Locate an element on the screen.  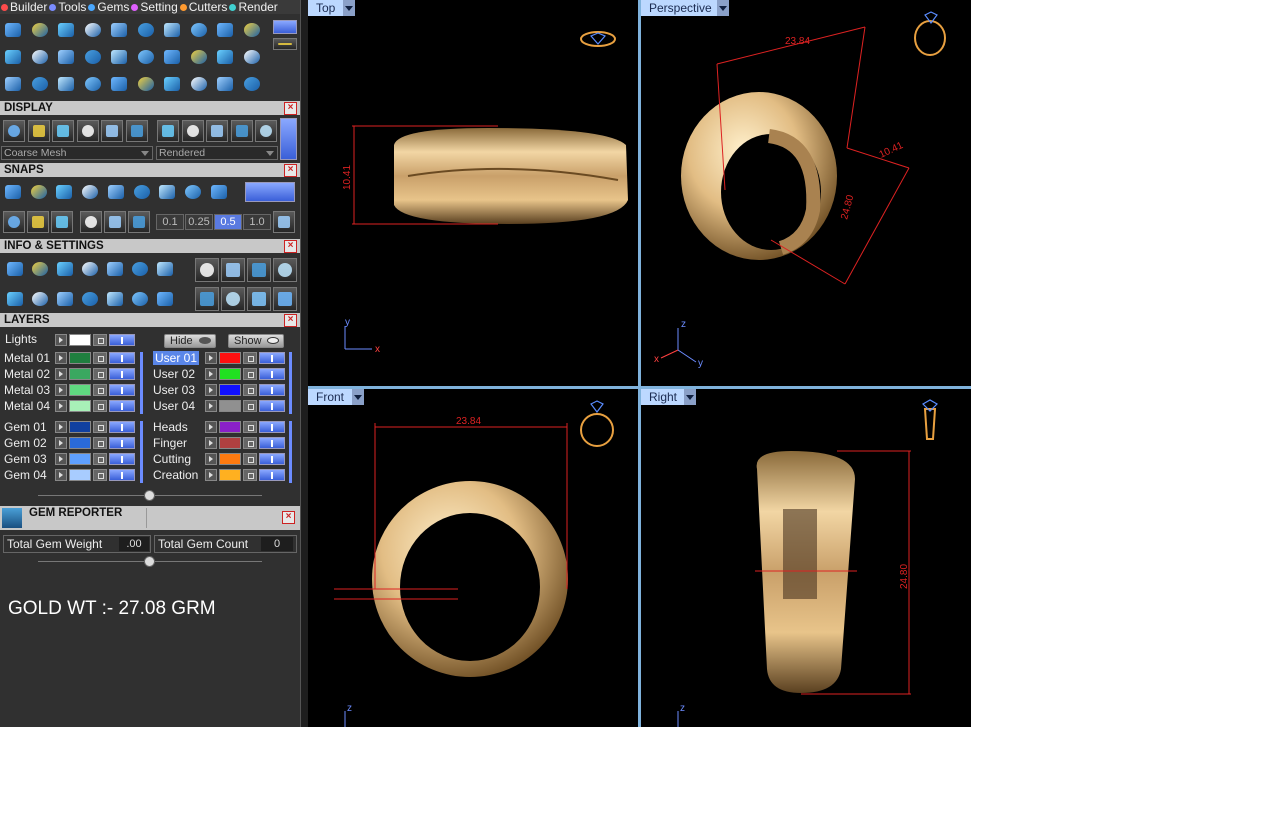
menu-item-tools: Tools is located at coordinates (67, 7).